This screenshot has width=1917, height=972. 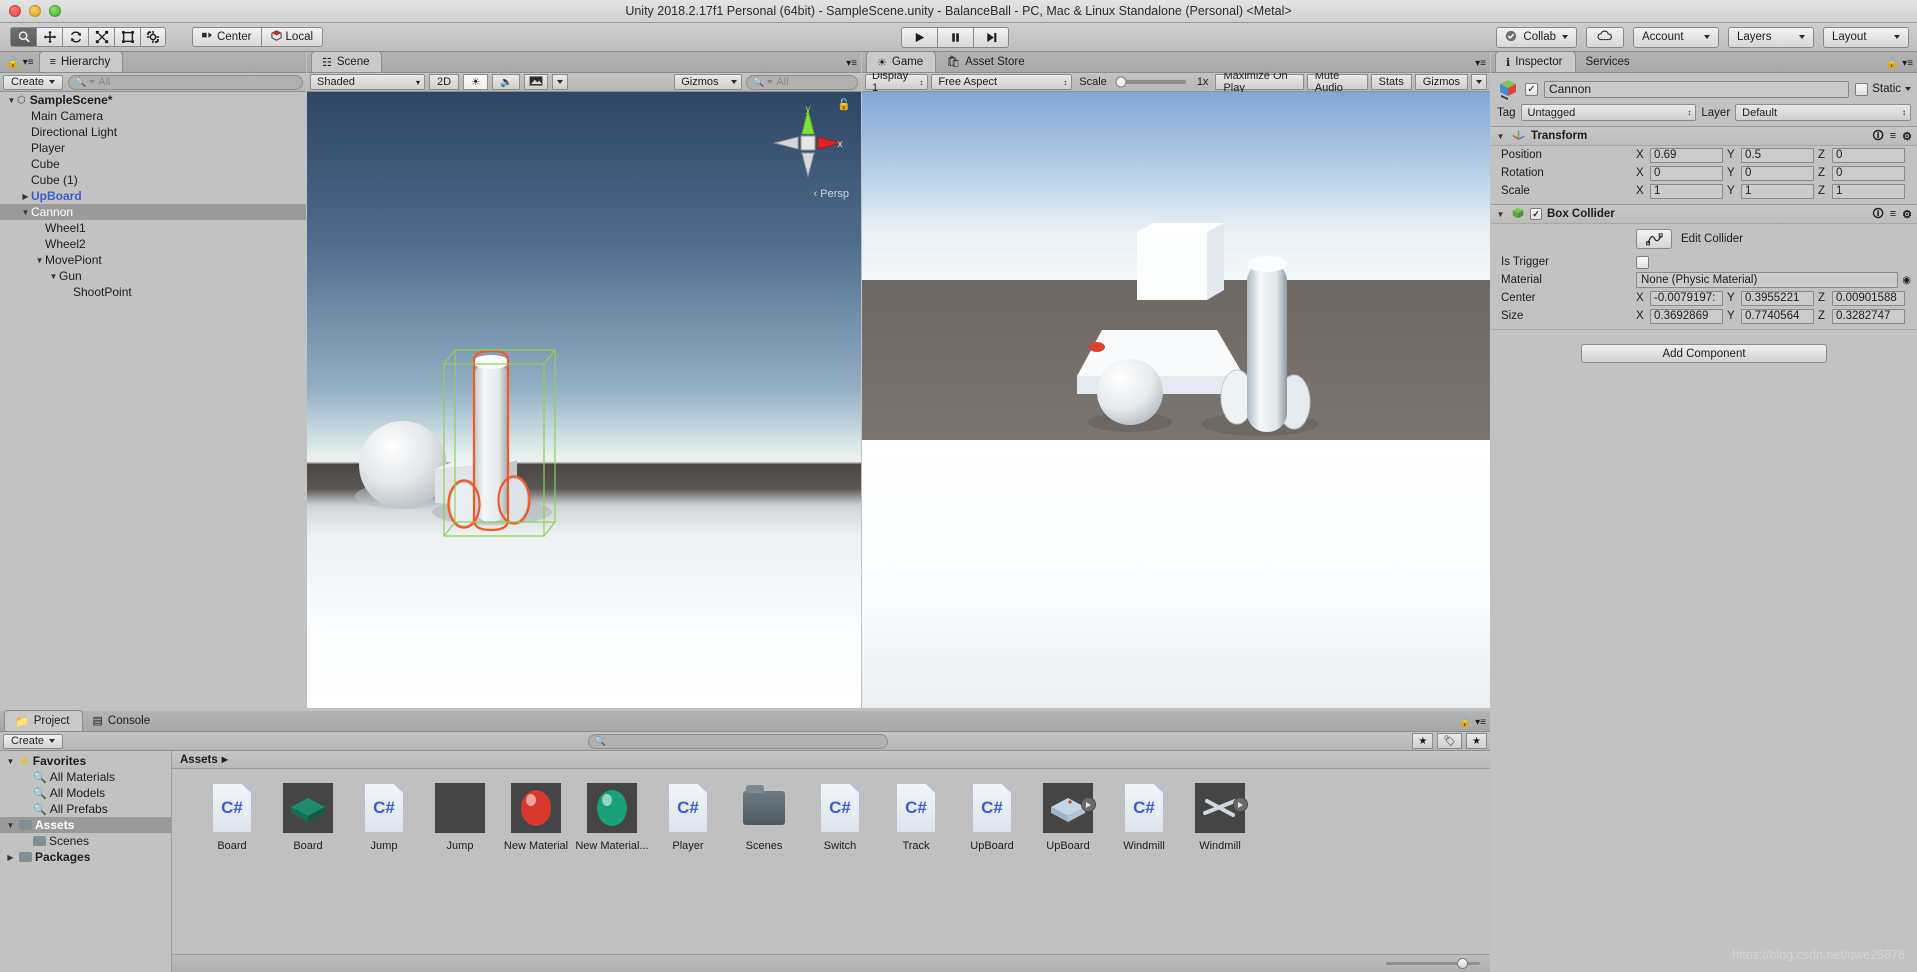 What do you see at coordinates (1220, 816) in the screenshot?
I see `asset-item: Windmill` at bounding box center [1220, 816].